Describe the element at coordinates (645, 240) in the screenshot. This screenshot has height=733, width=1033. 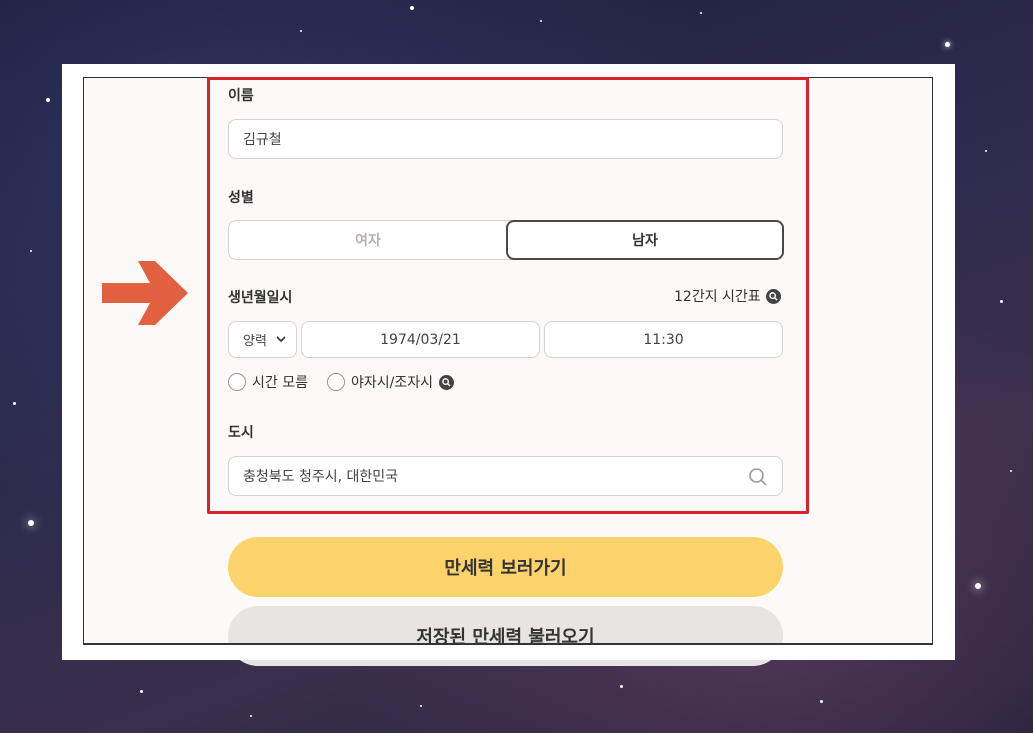
I see `gender-option-male: 남자` at that location.